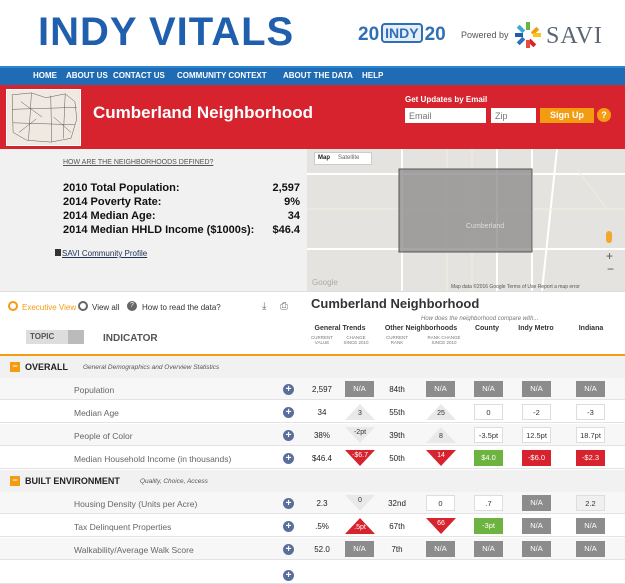 This screenshot has height=584, width=625. Describe the element at coordinates (55, 337) in the screenshot. I see `topic-dropdown: TOPIC` at that location.